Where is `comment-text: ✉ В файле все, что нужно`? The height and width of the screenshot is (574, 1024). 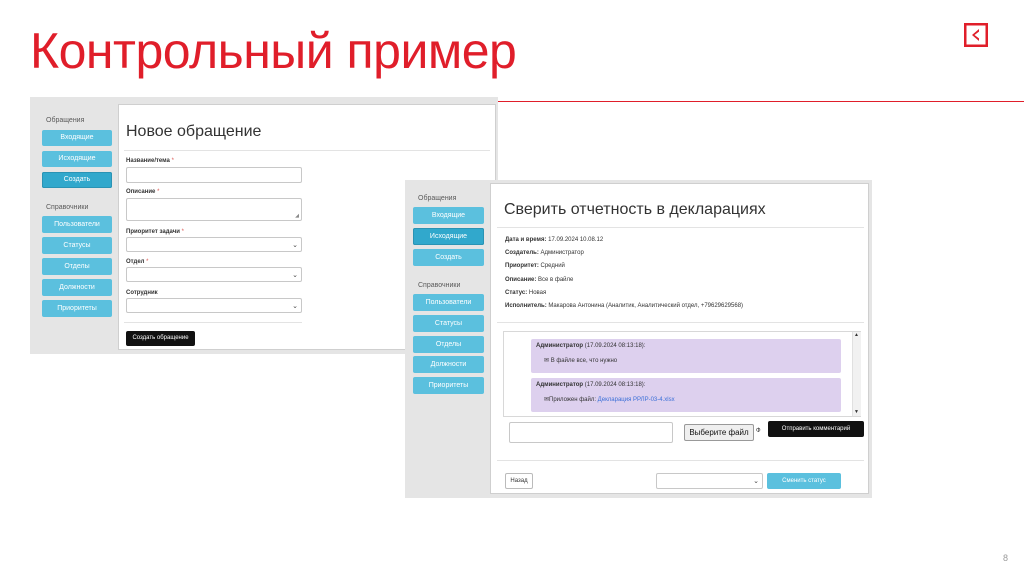 comment-text: ✉ В файле все, что нужно is located at coordinates (581, 361).